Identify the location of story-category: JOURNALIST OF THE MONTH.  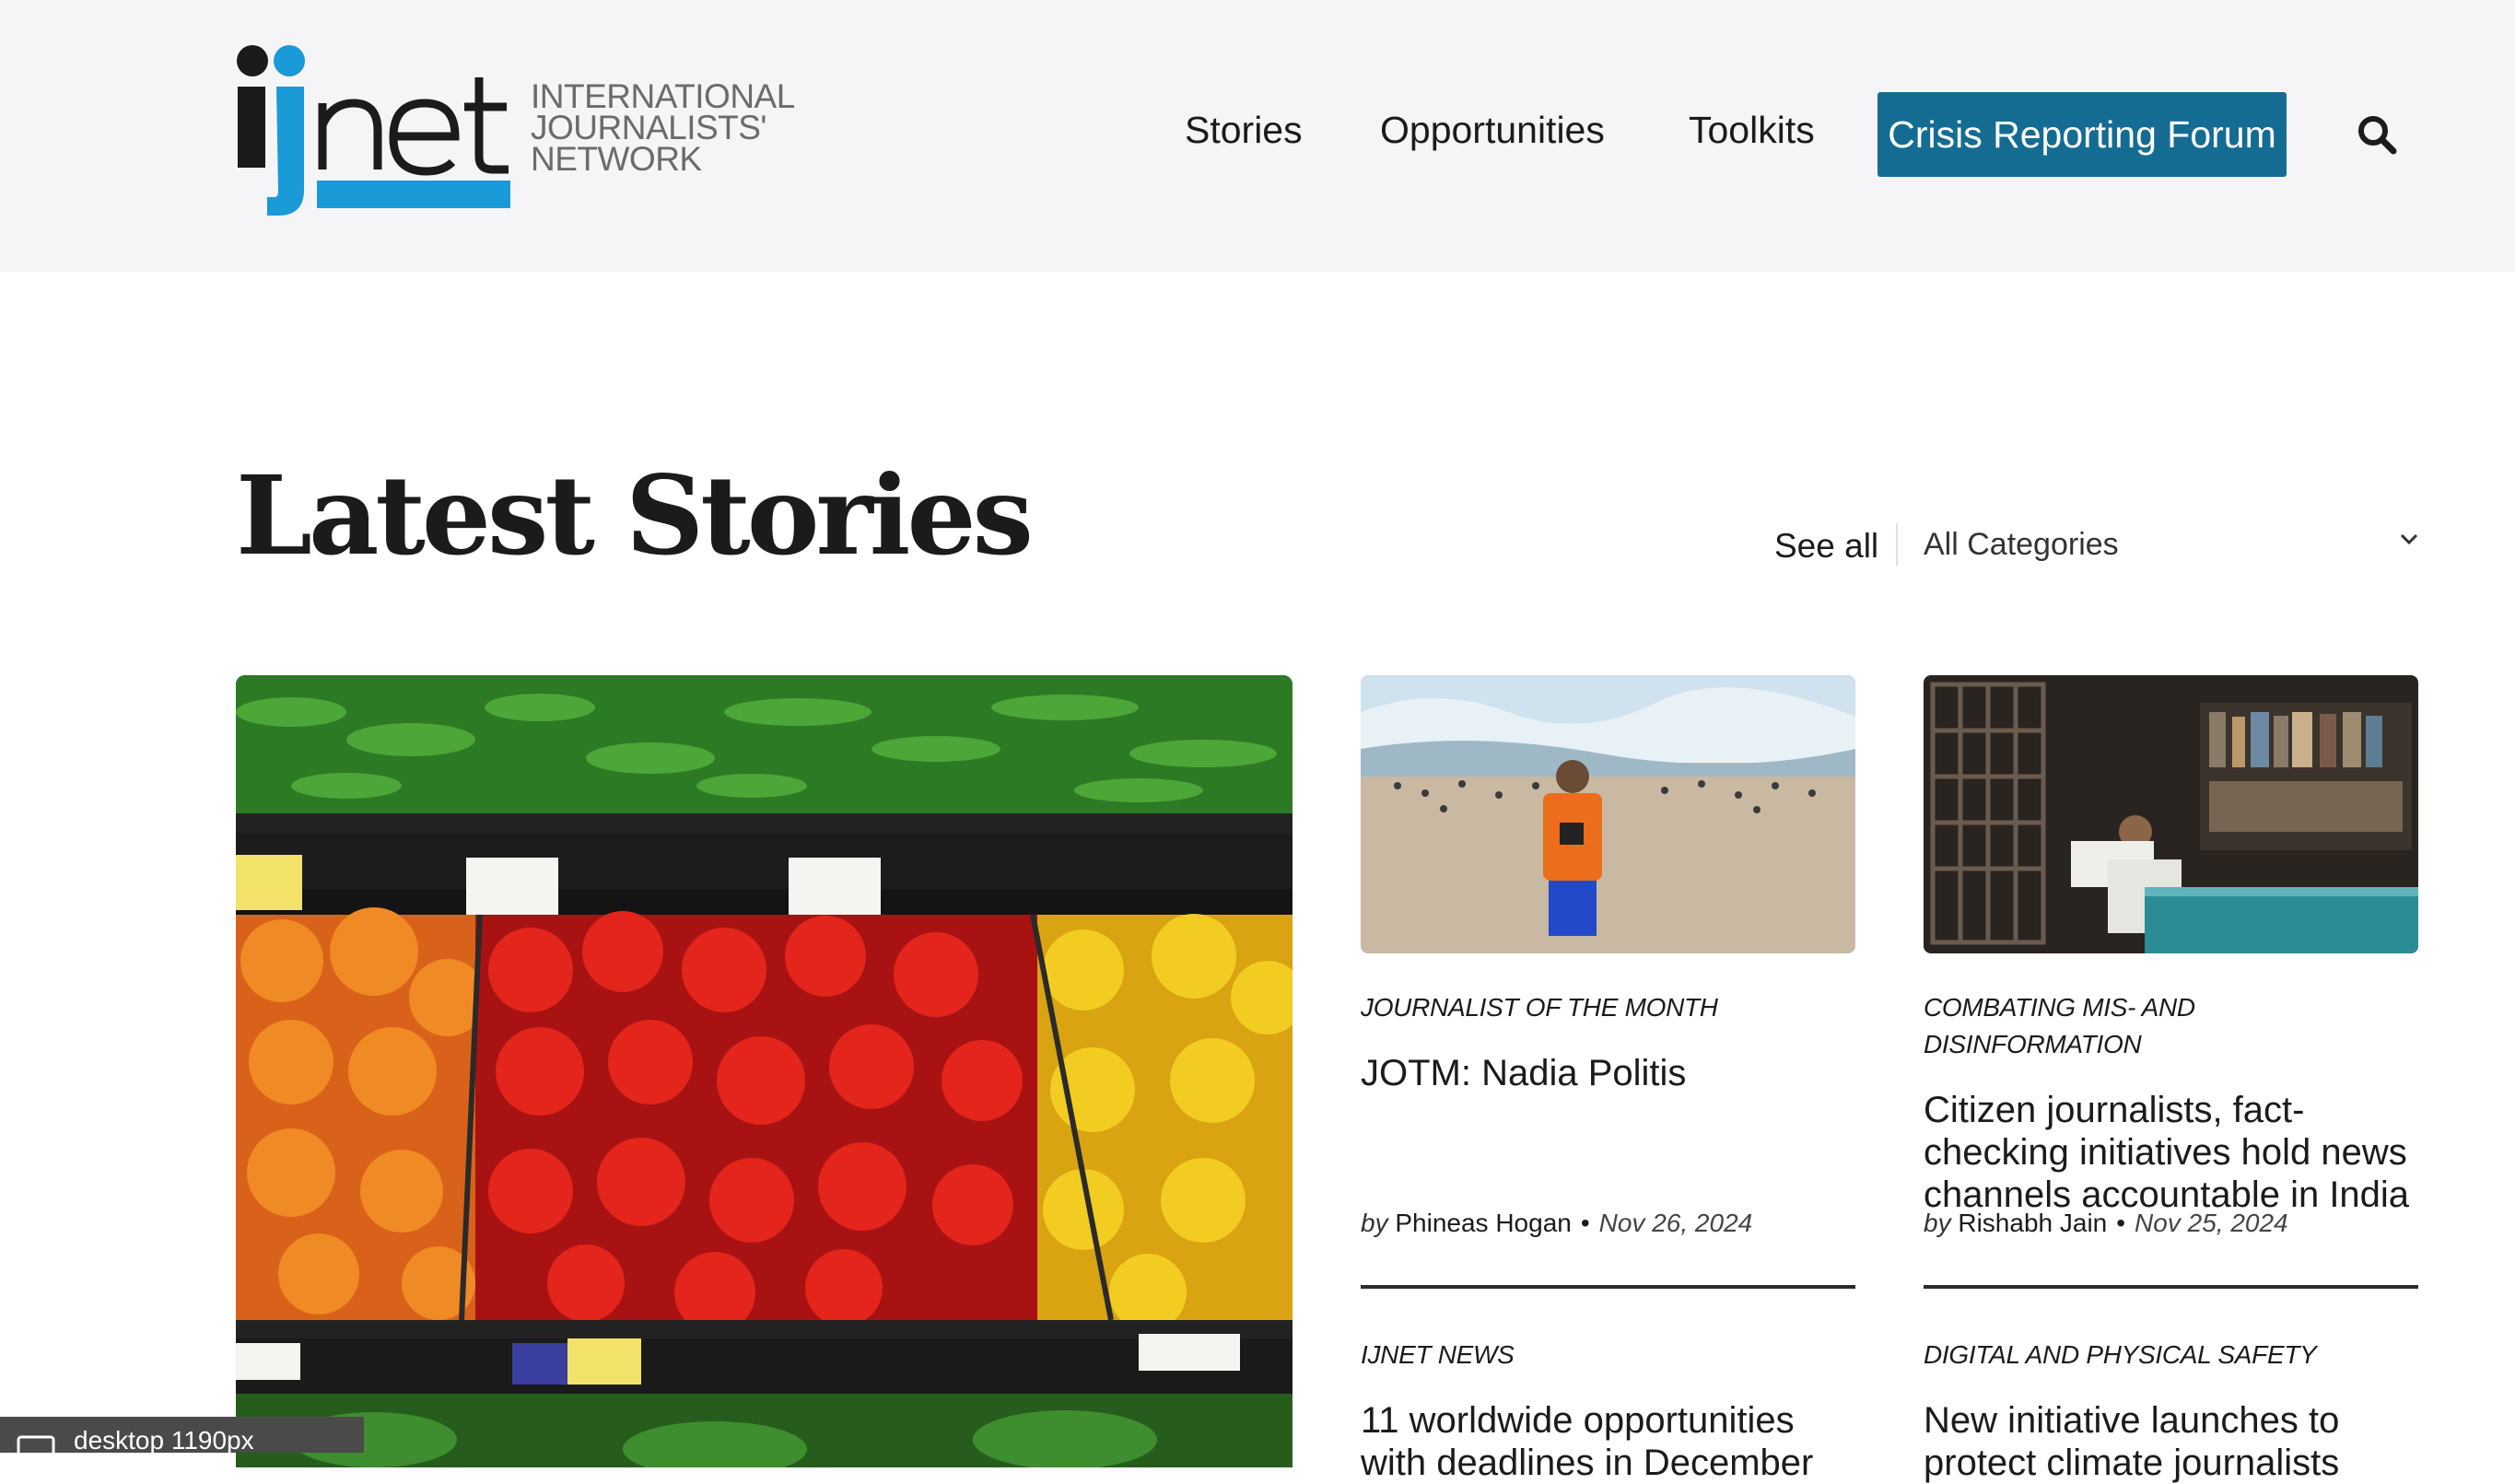
(1608, 1007).